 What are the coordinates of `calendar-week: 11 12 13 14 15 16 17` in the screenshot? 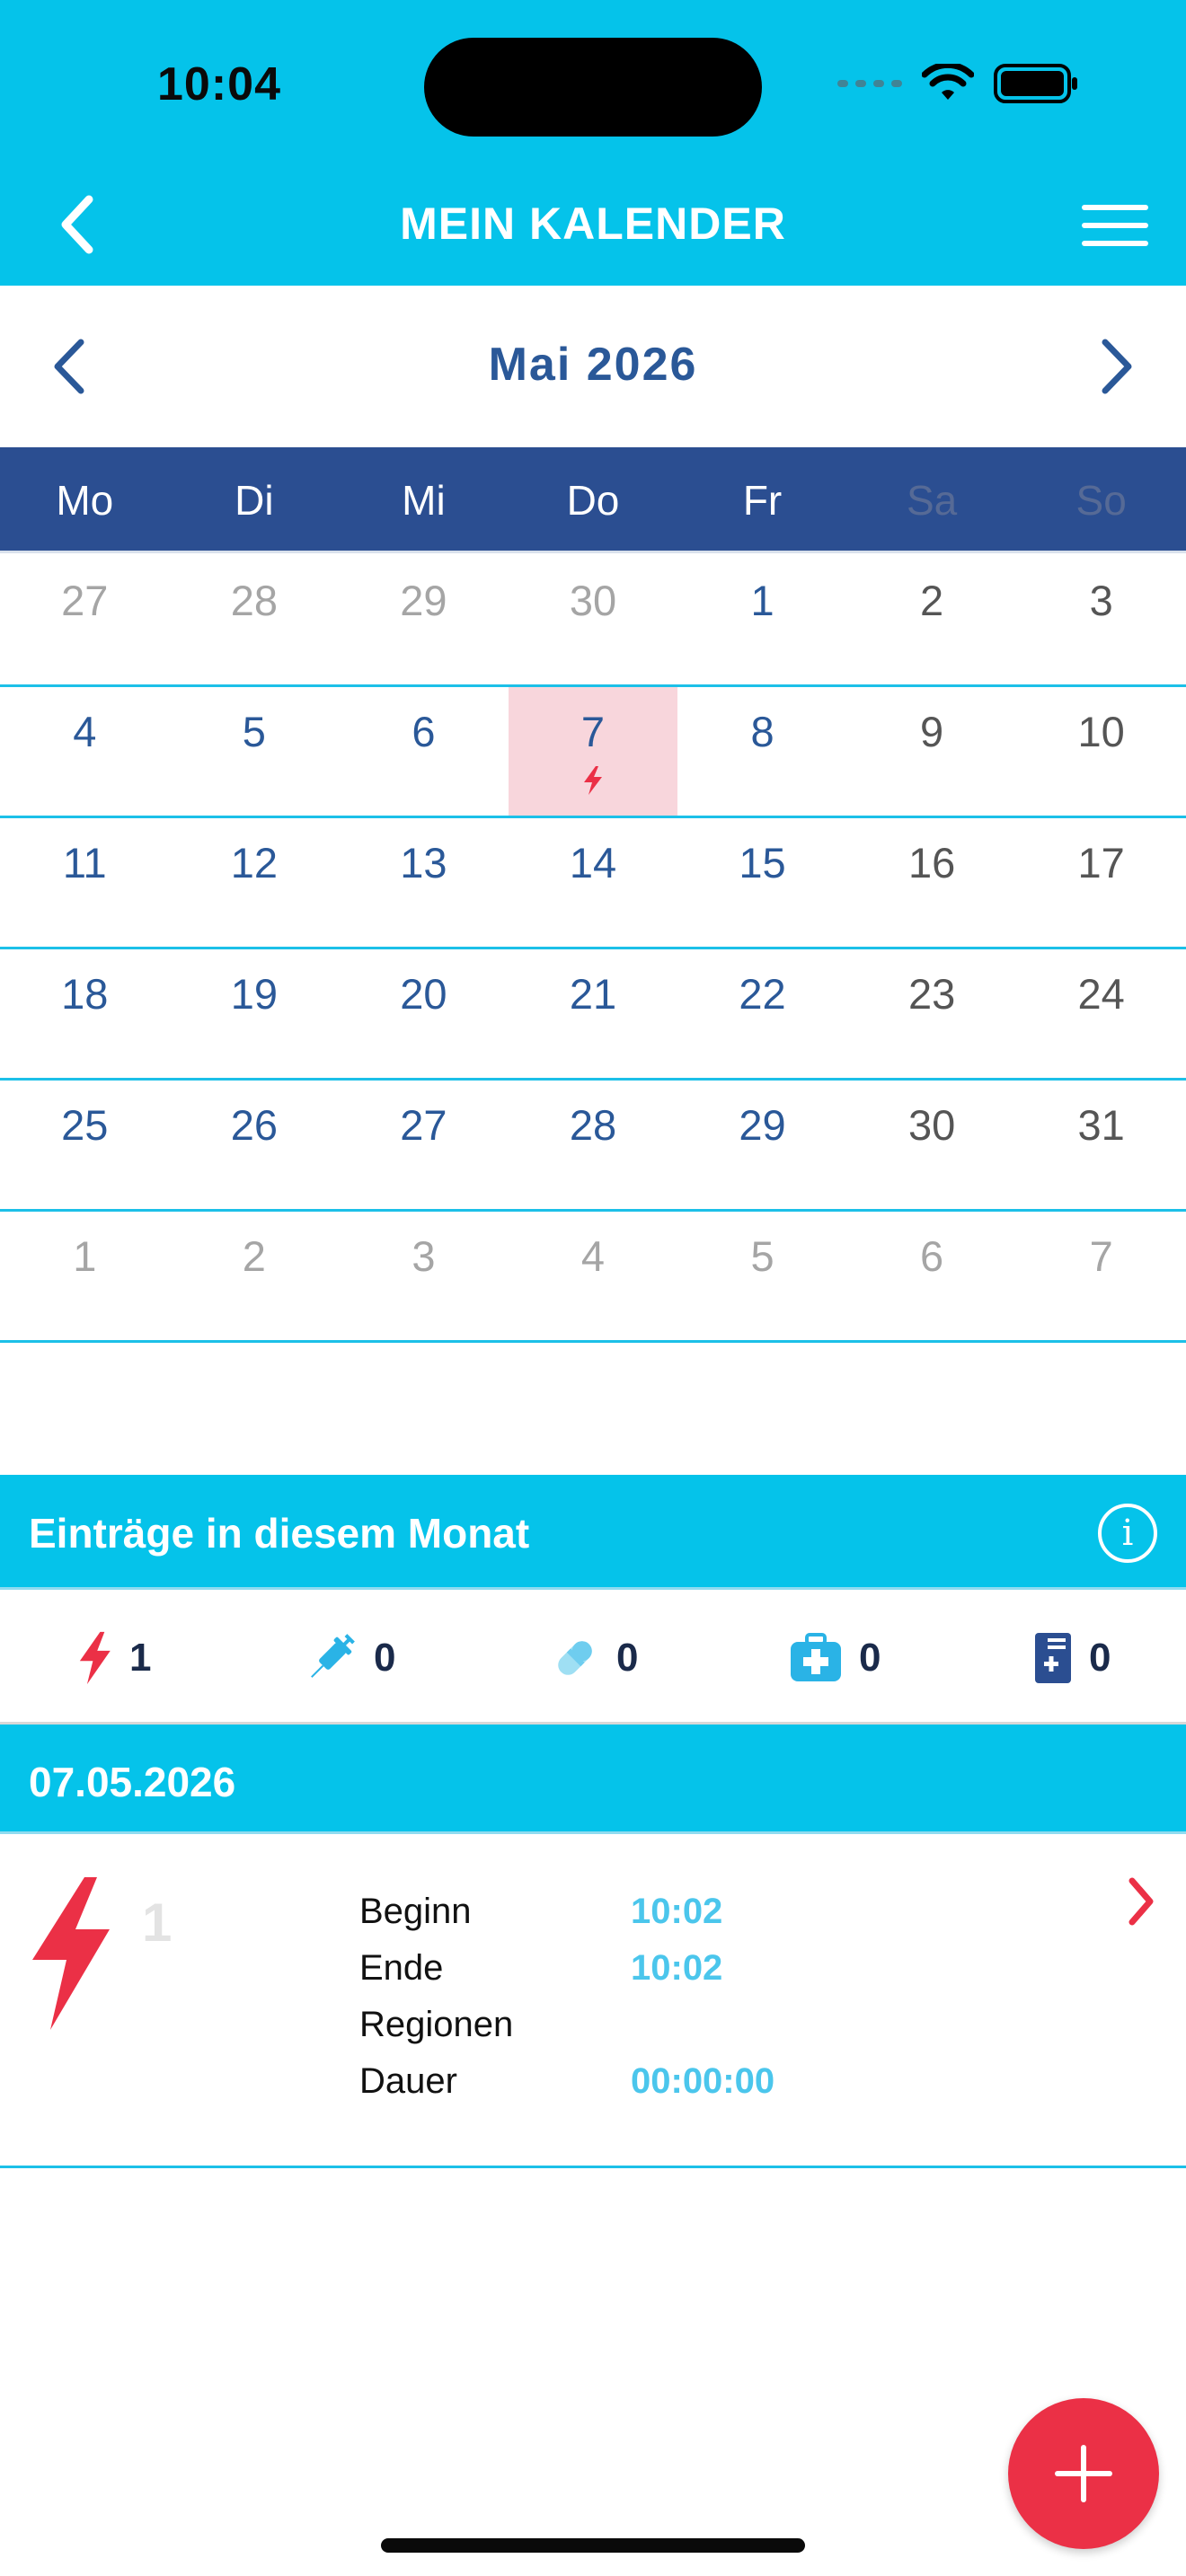 It's located at (593, 883).